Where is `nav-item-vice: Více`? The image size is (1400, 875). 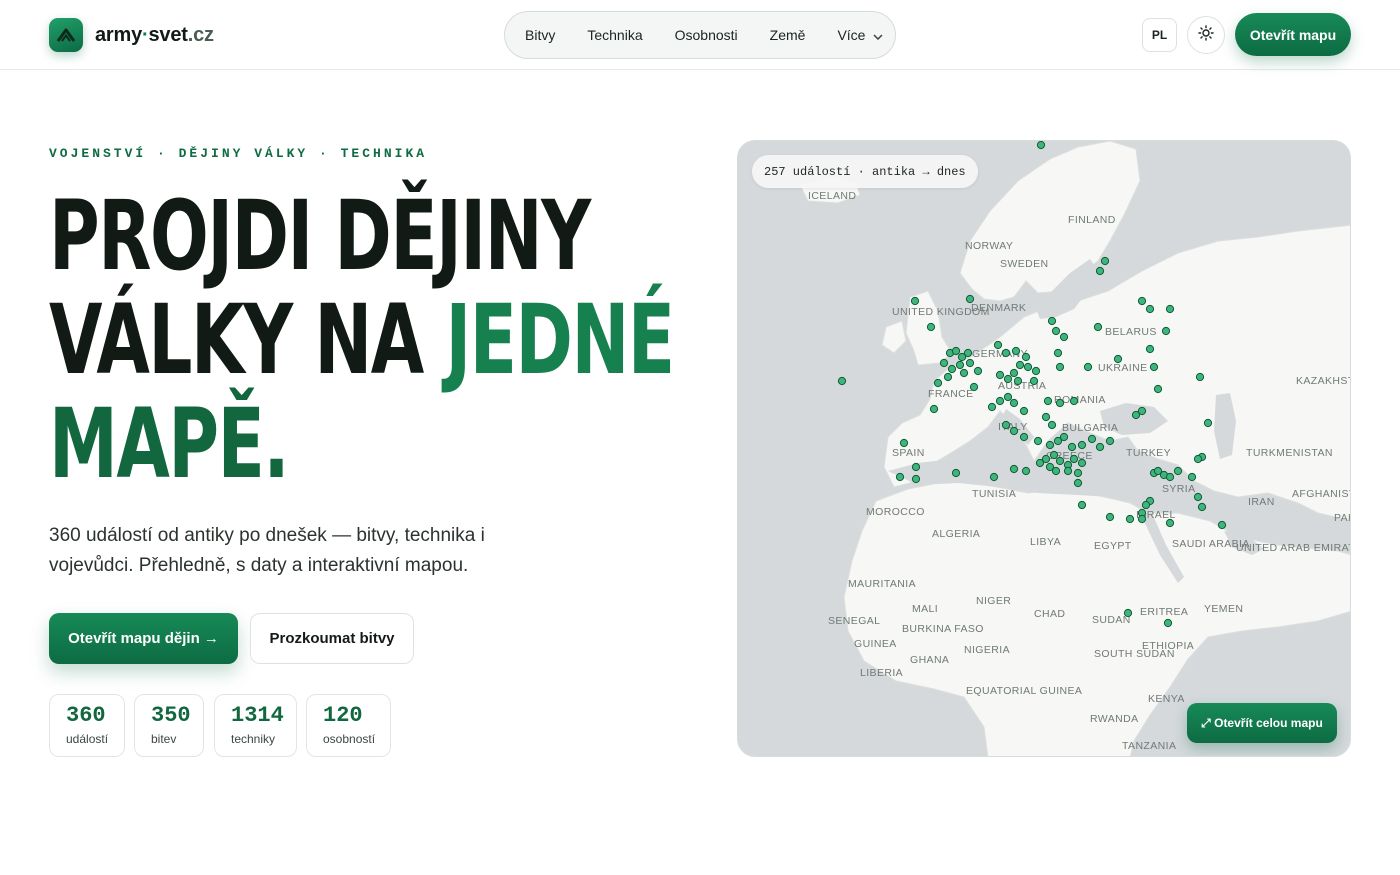 nav-item-vice: Více is located at coordinates (860, 35).